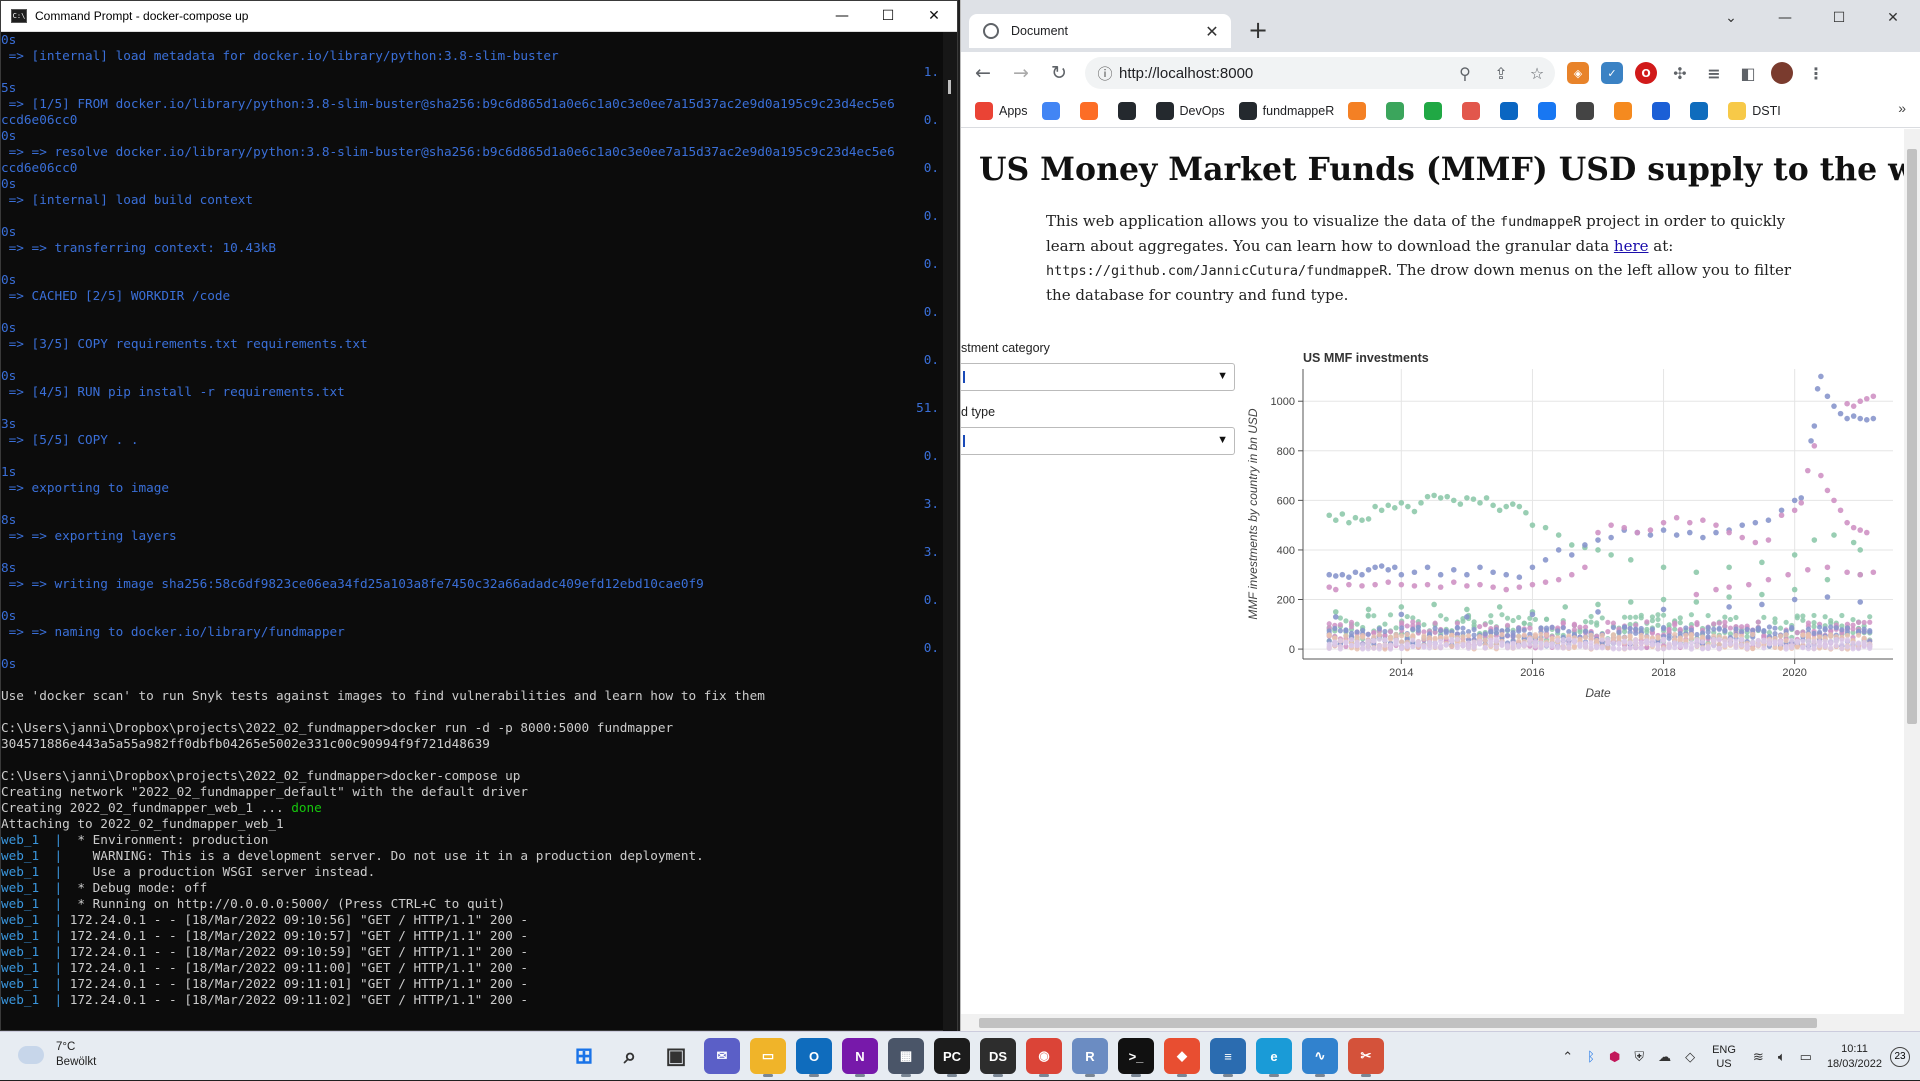 This screenshot has height=1081, width=1920. I want to click on side-panel-icon: ◧, so click(1748, 73).